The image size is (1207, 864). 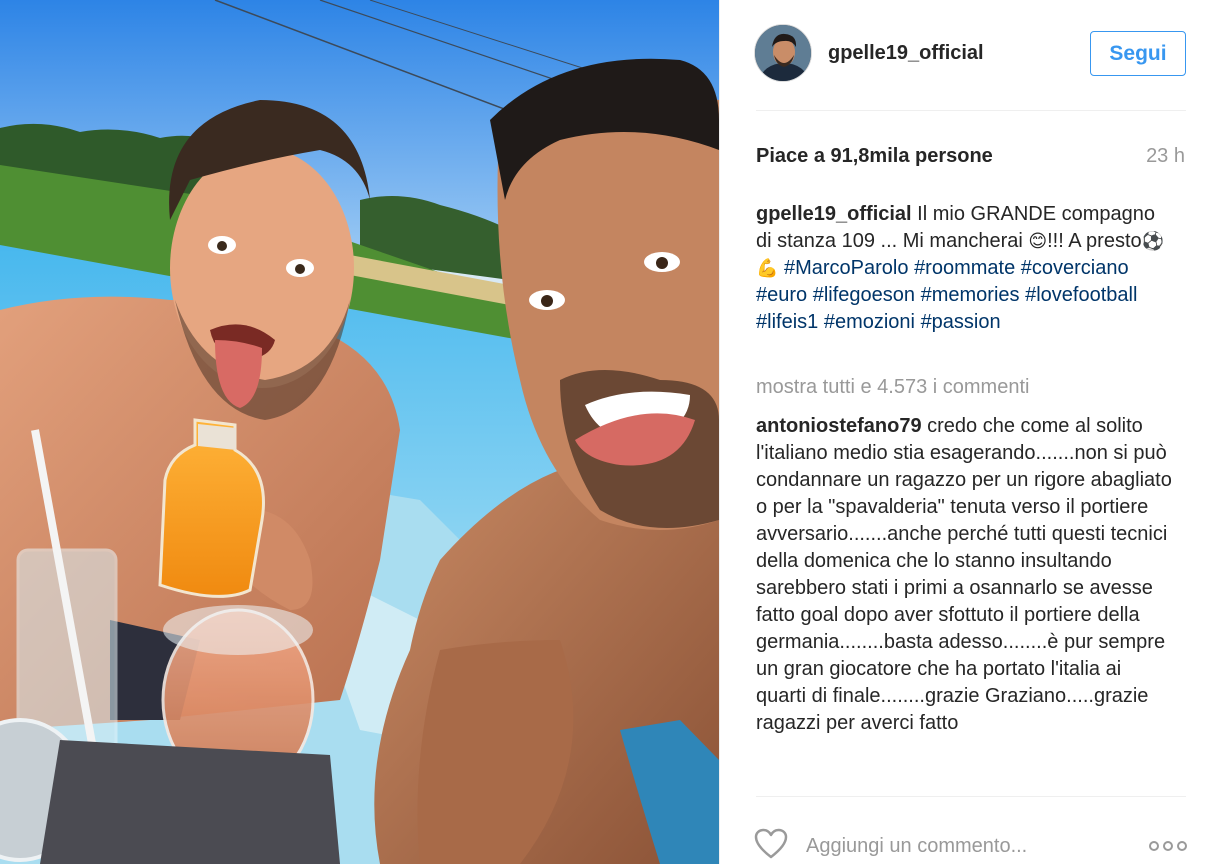 I want to click on three-dots-svg, so click(x=1168, y=846).